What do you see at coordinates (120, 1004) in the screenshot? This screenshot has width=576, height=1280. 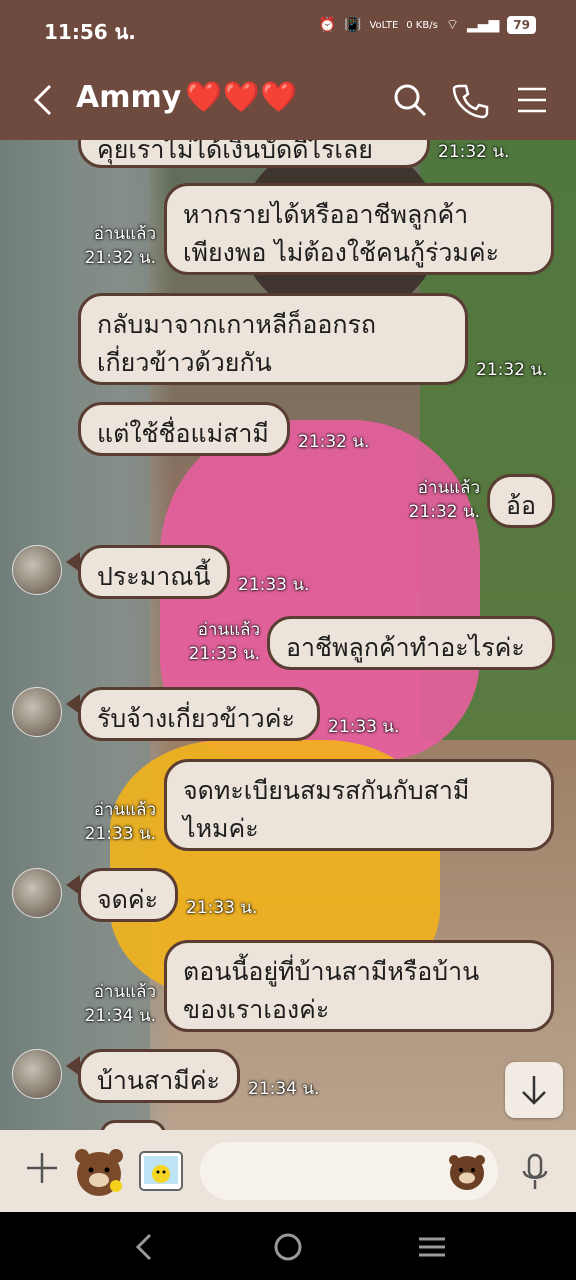 I see `message-meta: อ่านแล้ว 21:34 น.` at bounding box center [120, 1004].